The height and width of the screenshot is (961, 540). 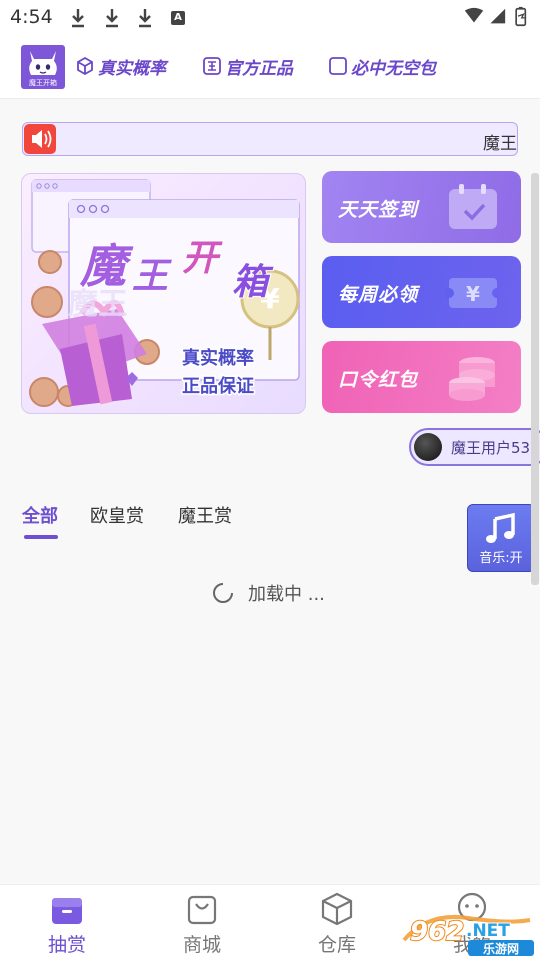 What do you see at coordinates (31, 17) in the screenshot?
I see `status-time: 4:54` at bounding box center [31, 17].